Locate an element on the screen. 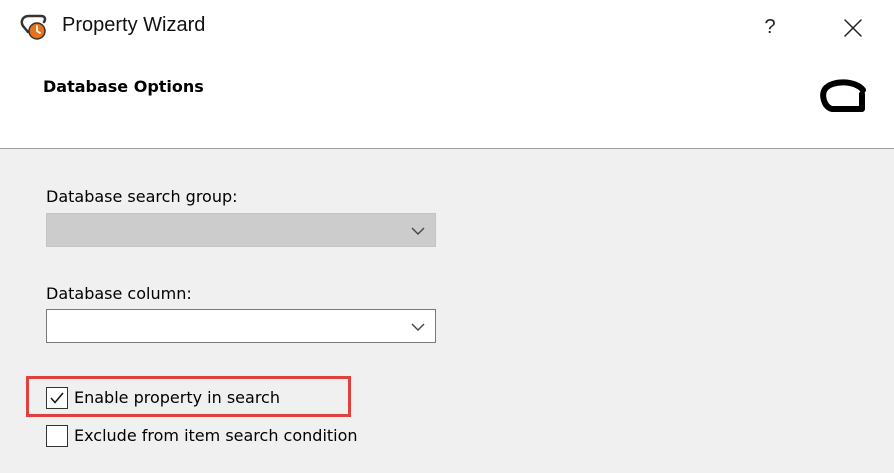 Image resolution: width=894 pixels, height=473 pixels. help-button: ? is located at coordinates (770, 27).